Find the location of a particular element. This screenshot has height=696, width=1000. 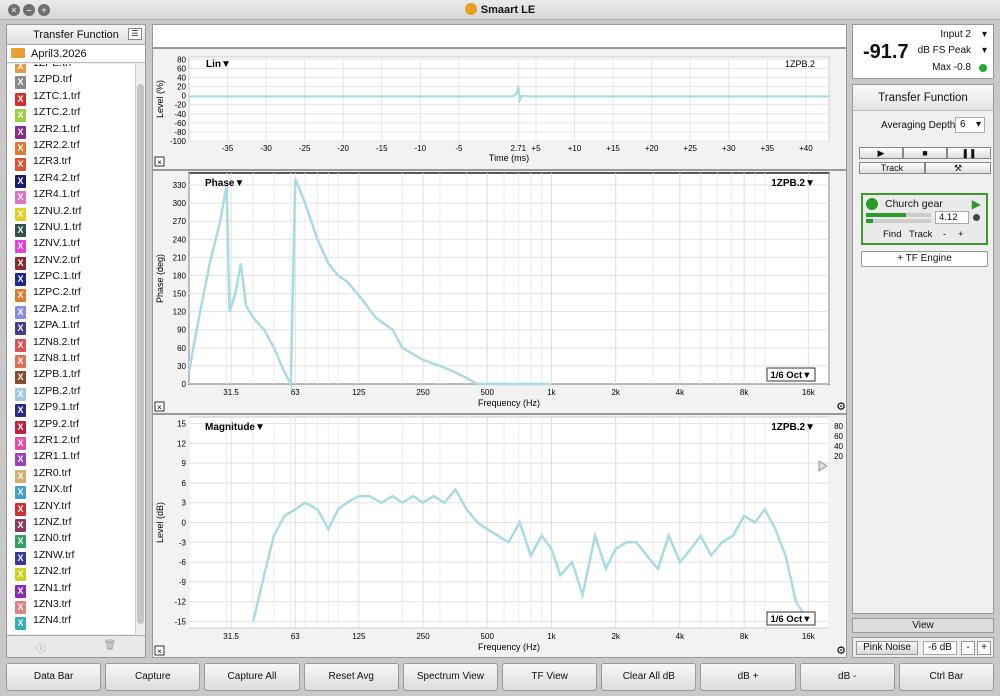

ctrl-bar-button: Ctrl Bar is located at coordinates (946, 677).